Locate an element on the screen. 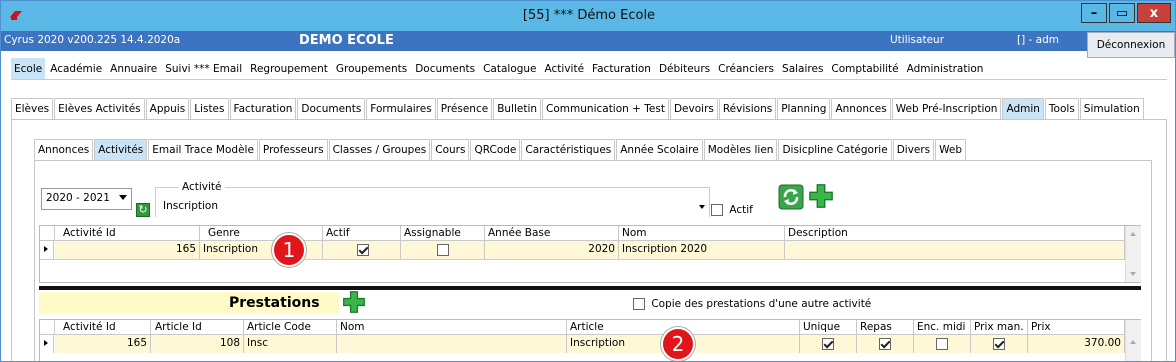  tab-eleves: Elèves is located at coordinates (32, 108).